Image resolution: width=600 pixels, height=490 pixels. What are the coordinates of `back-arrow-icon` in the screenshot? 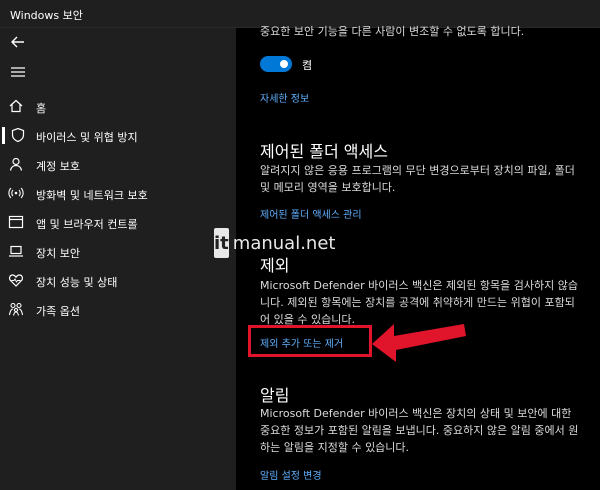 It's located at (17, 42).